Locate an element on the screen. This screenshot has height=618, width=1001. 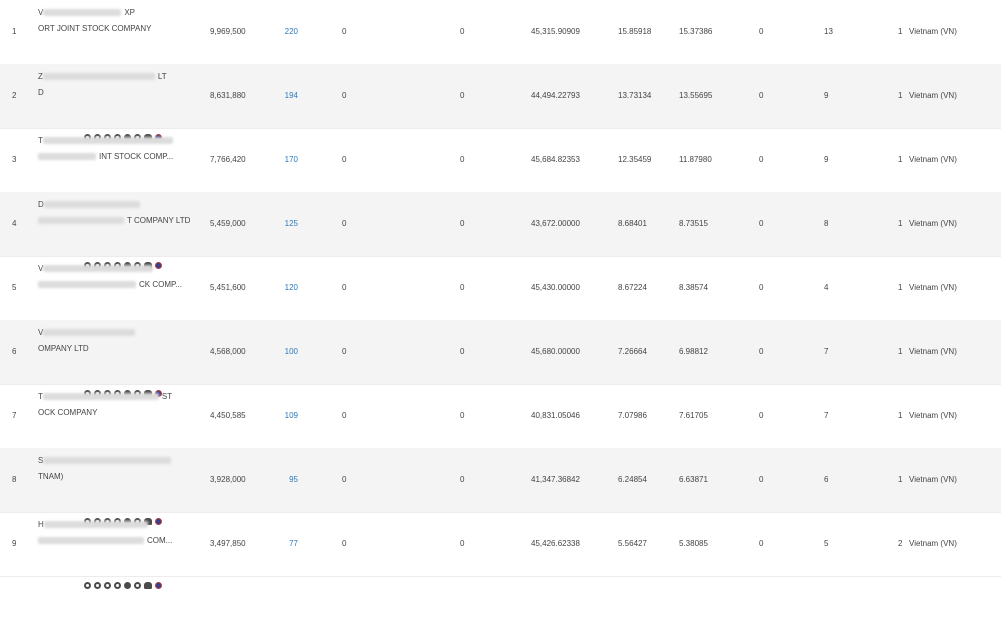
chart-icon is located at coordinates (107, 586).